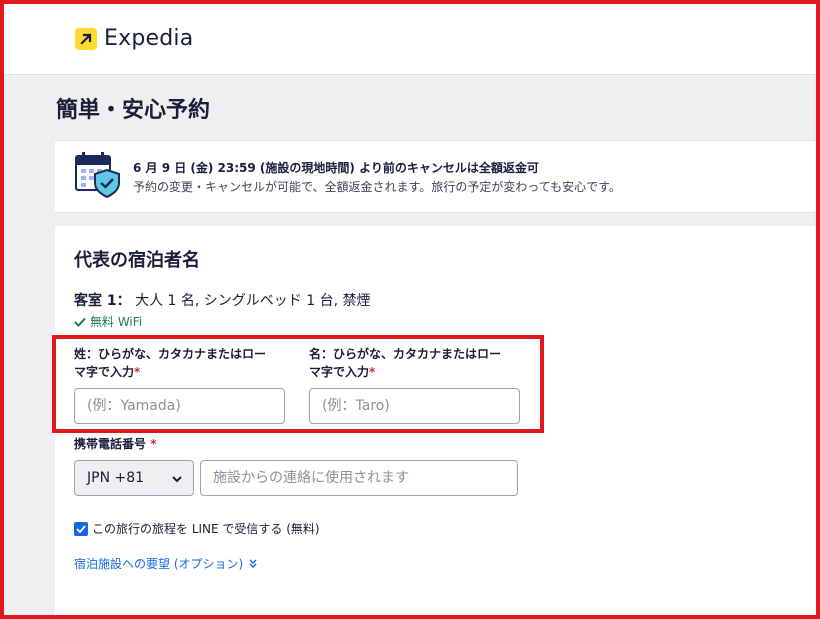 The width and height of the screenshot is (820, 619). I want to click on room-label: 客室 1：, so click(102, 301).